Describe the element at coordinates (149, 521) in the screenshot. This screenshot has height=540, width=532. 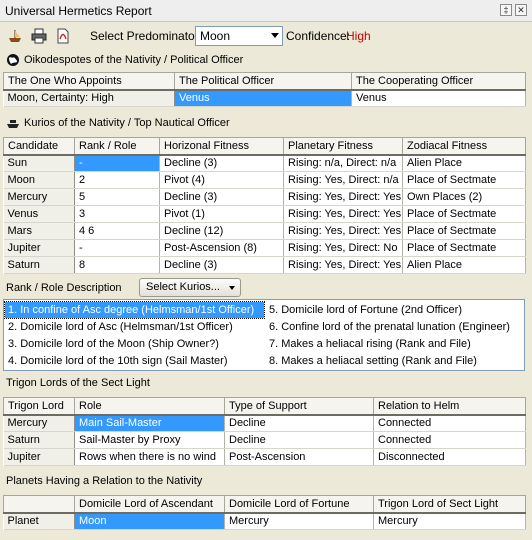
I see `table-cell-selected: Moon` at that location.